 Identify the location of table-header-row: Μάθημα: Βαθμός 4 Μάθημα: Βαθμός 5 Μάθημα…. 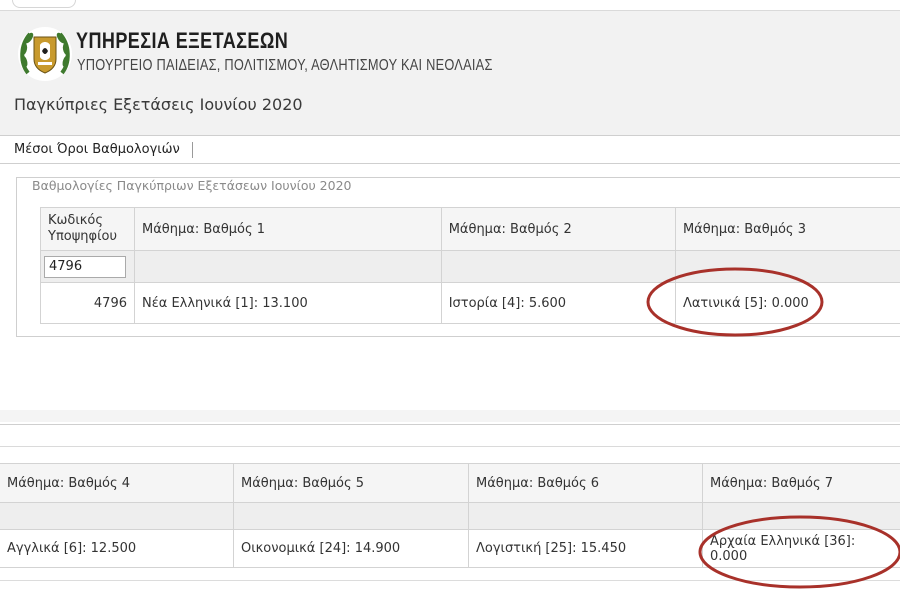
(450, 483).